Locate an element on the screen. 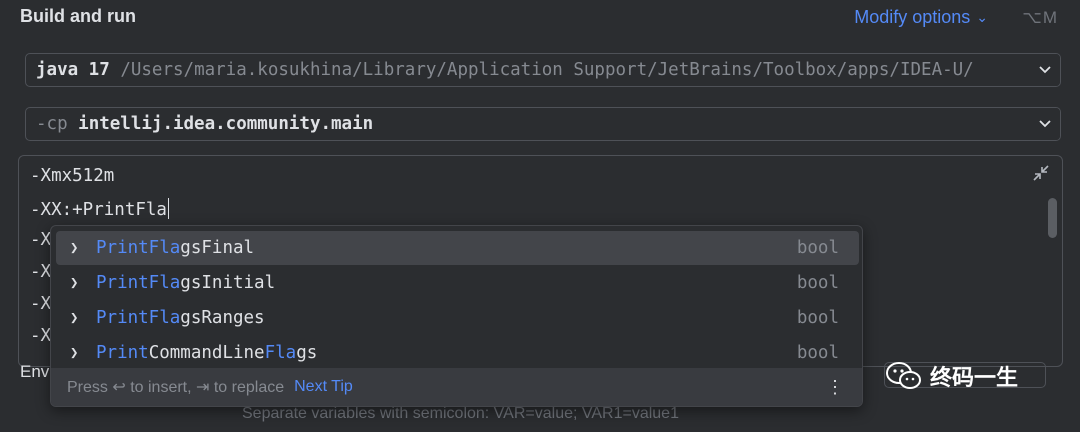  text-caret is located at coordinates (168, 208).